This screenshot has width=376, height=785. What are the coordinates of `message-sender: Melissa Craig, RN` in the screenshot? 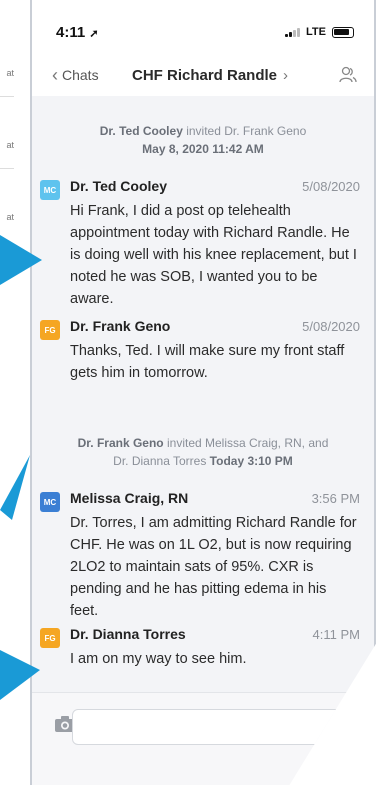 It's located at (129, 498).